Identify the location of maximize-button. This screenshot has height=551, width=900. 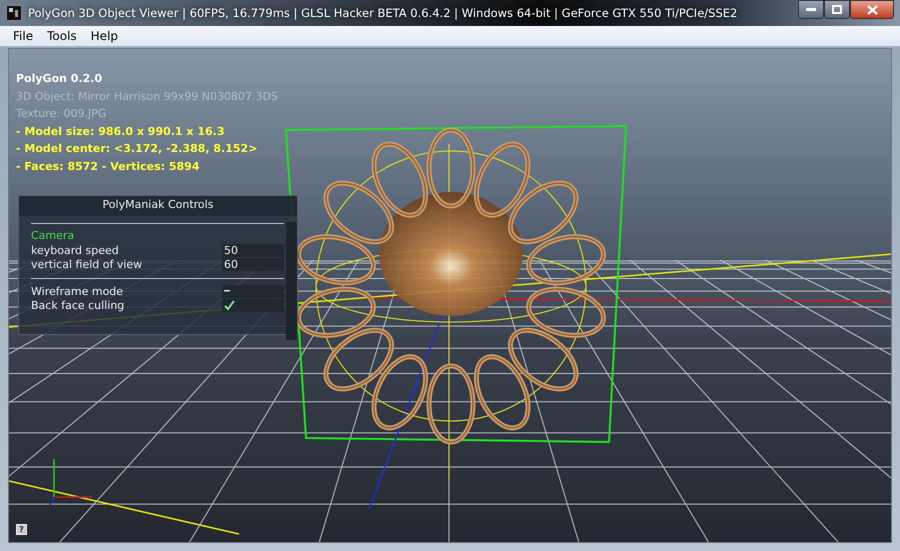
(837, 9).